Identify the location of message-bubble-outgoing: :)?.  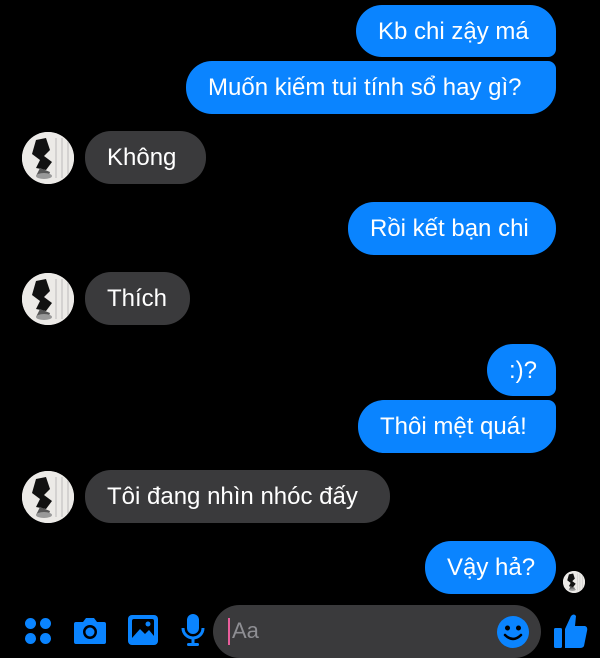
(521, 370).